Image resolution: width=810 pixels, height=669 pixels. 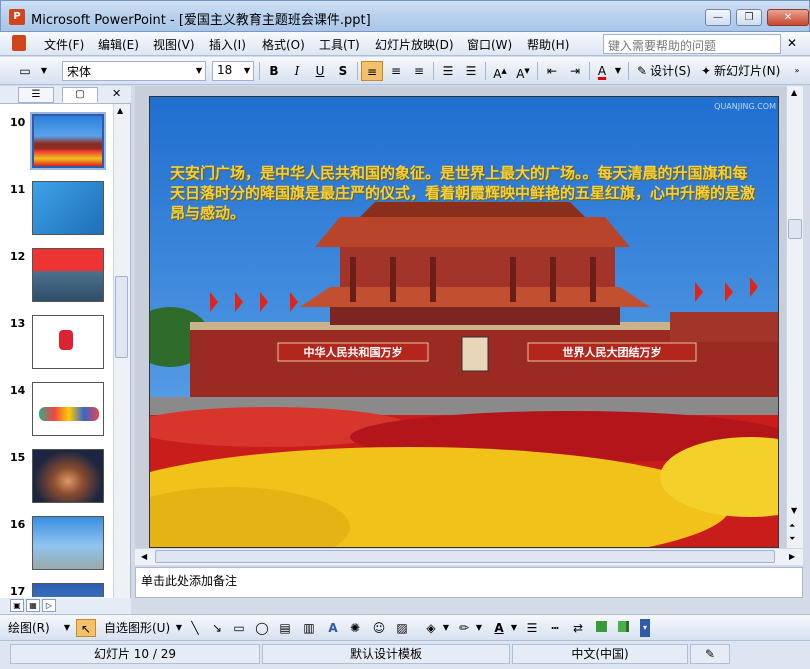 What do you see at coordinates (320, 71) in the screenshot?
I see `underline-button: U` at bounding box center [320, 71].